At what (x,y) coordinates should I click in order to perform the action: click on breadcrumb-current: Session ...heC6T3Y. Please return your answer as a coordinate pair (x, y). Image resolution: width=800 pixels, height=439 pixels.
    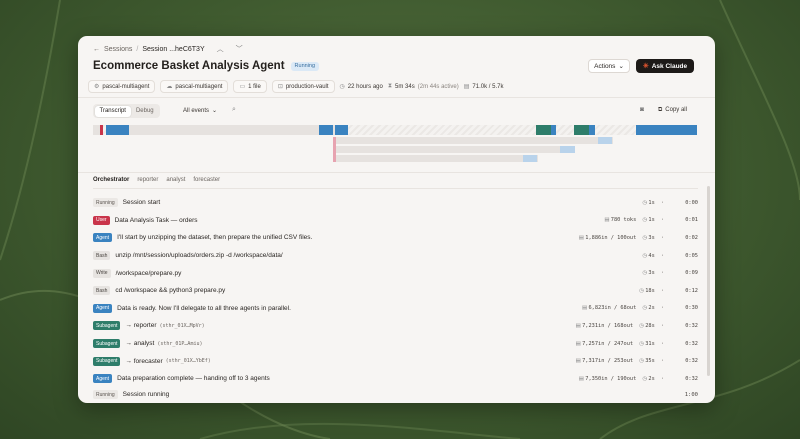
    Looking at the image, I should click on (173, 49).